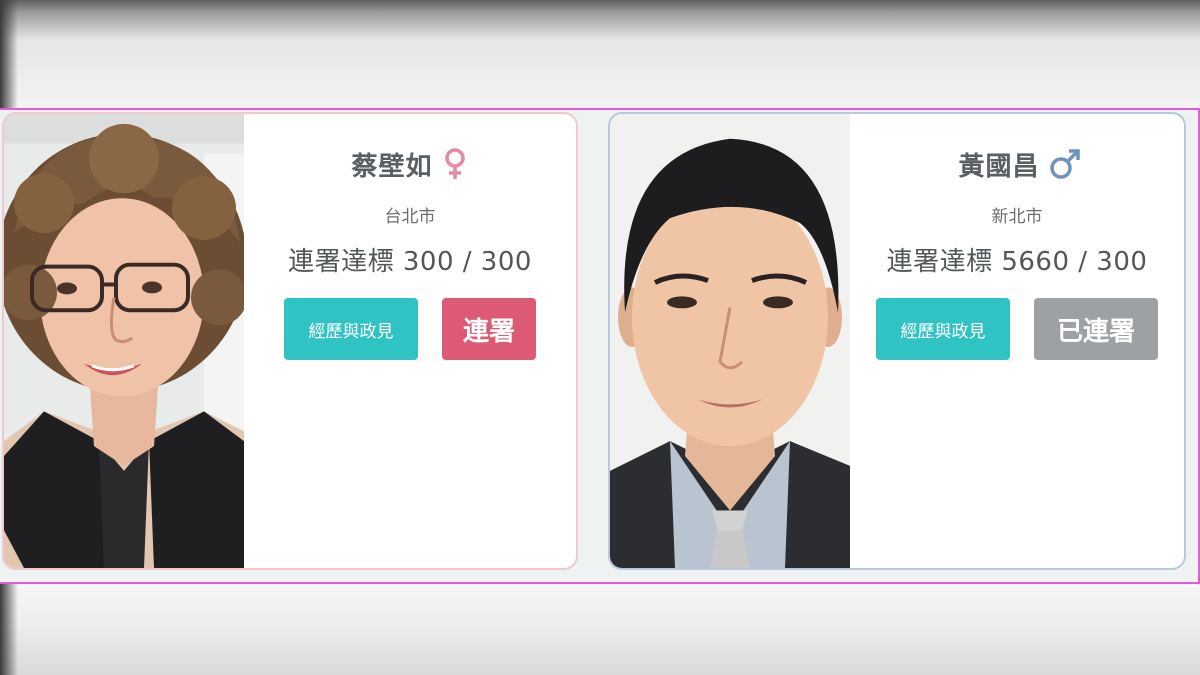 This screenshot has height=675, width=1200. I want to click on name-row: 蔡壁如, so click(410, 164).